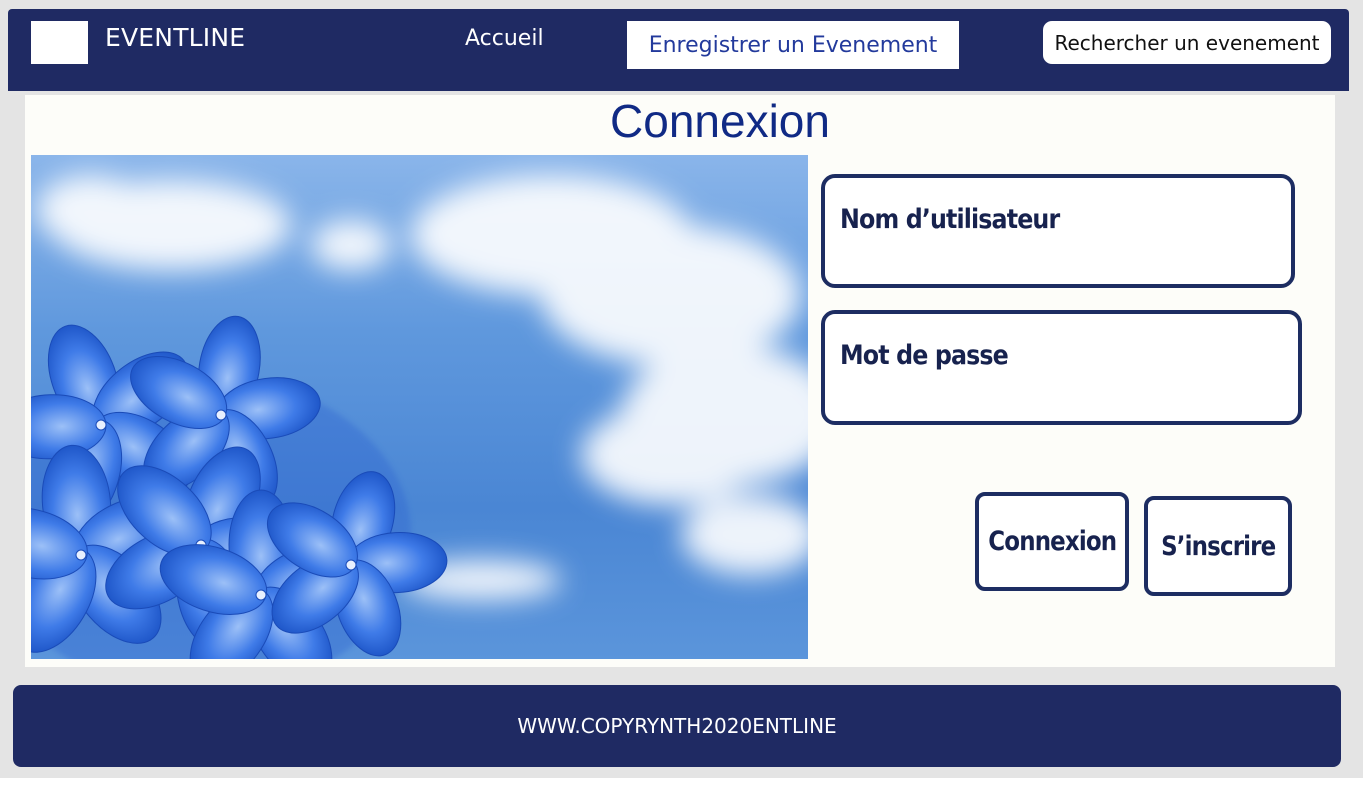  I want to click on page-title: Connexion, so click(720, 121).